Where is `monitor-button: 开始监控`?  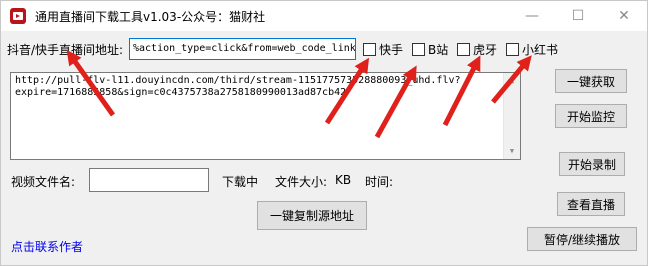 monitor-button: 开始监控 is located at coordinates (591, 116).